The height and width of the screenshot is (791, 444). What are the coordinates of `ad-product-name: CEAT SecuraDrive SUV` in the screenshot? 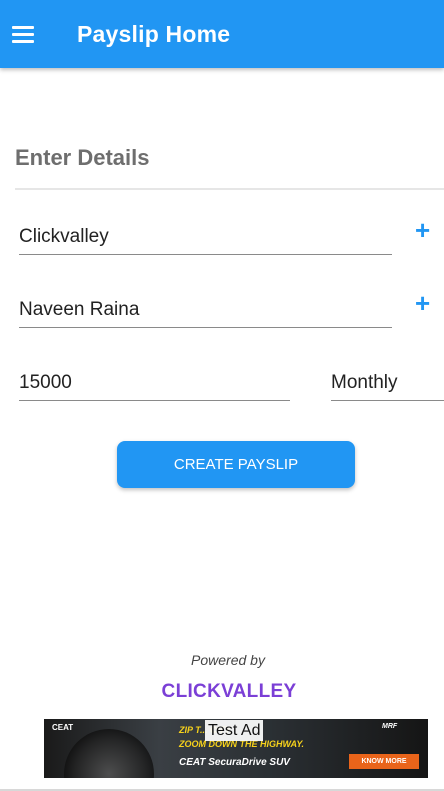 It's located at (234, 762).